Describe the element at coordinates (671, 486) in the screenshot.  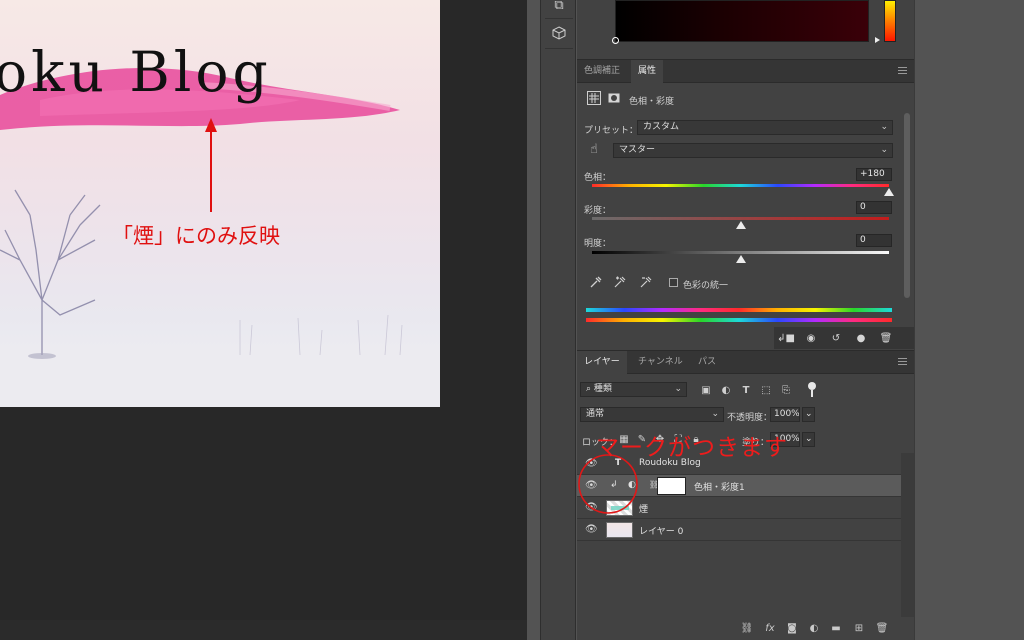
I see `layer-mask-thumbnail` at that location.